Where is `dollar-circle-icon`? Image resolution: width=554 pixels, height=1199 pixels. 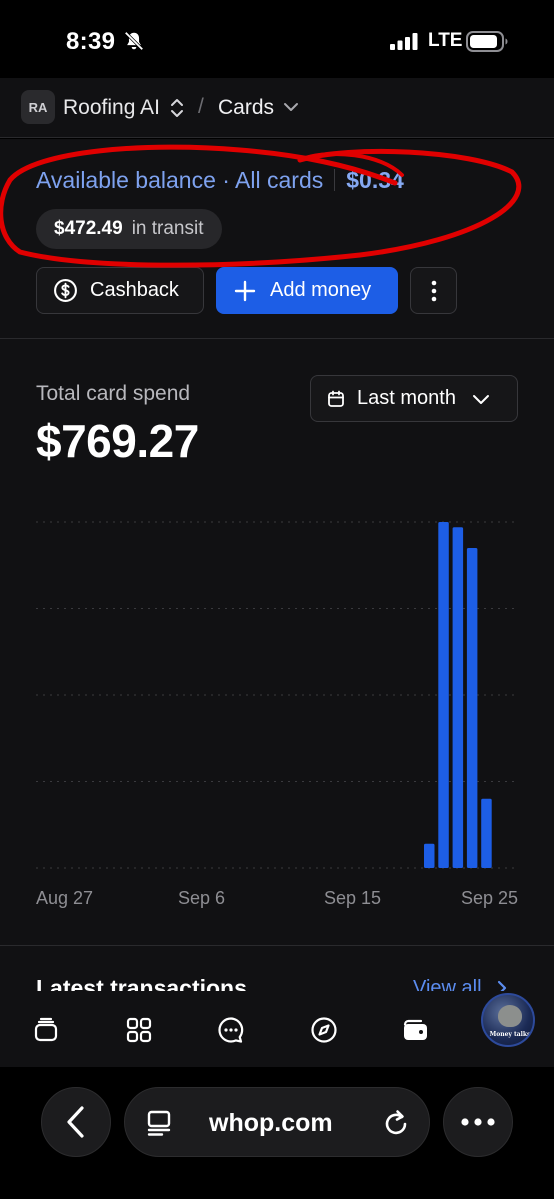
dollar-circle-icon is located at coordinates (65, 290).